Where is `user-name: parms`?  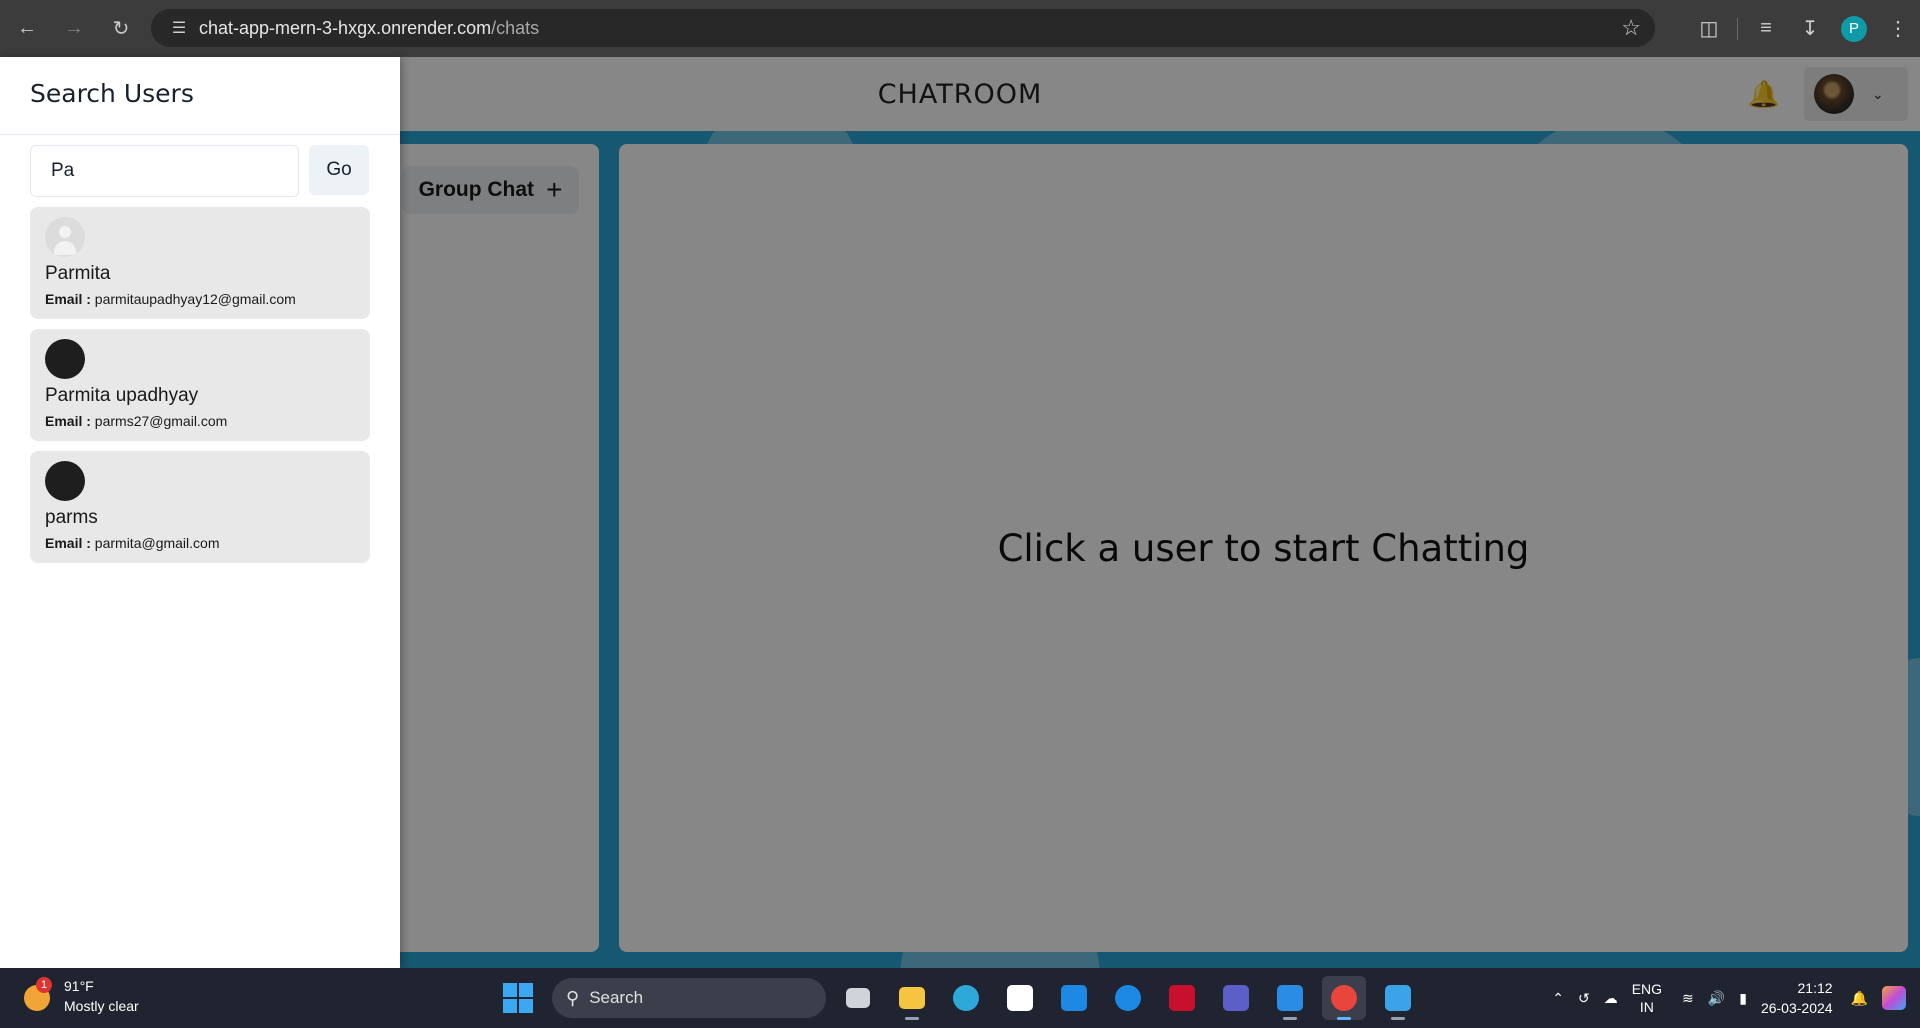
user-name: parms is located at coordinates (71, 517).